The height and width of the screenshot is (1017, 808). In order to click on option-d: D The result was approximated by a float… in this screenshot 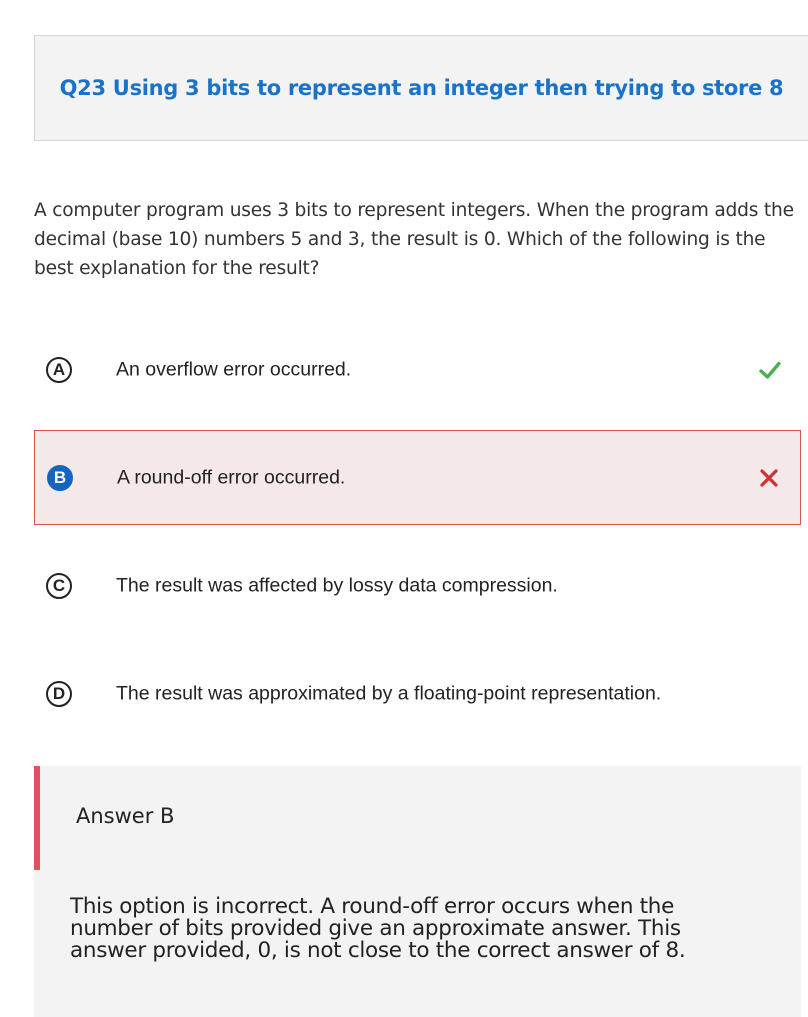, I will do `click(417, 693)`.